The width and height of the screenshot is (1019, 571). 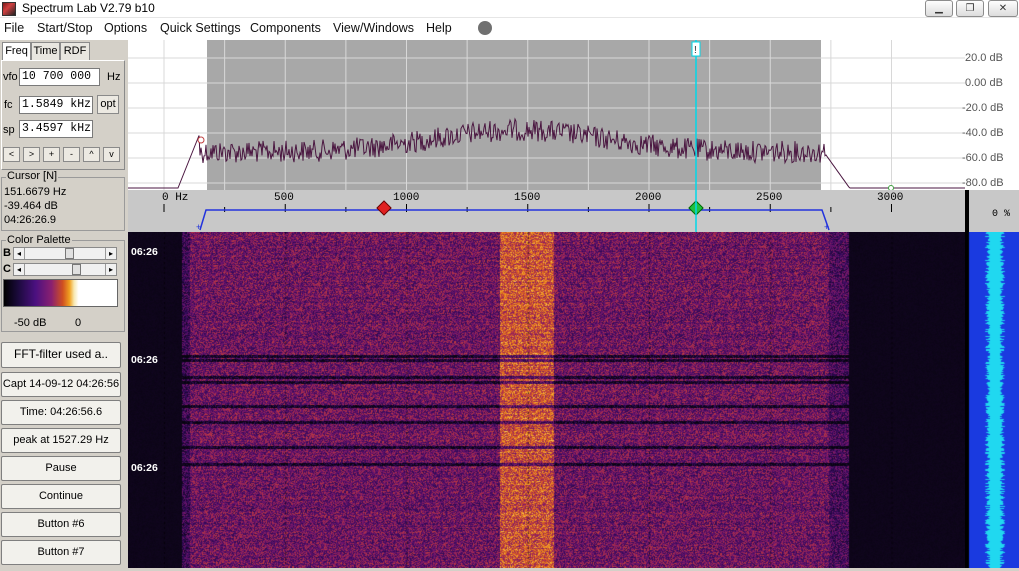 What do you see at coordinates (111, 154) in the screenshot?
I see `shift-down-button: v` at bounding box center [111, 154].